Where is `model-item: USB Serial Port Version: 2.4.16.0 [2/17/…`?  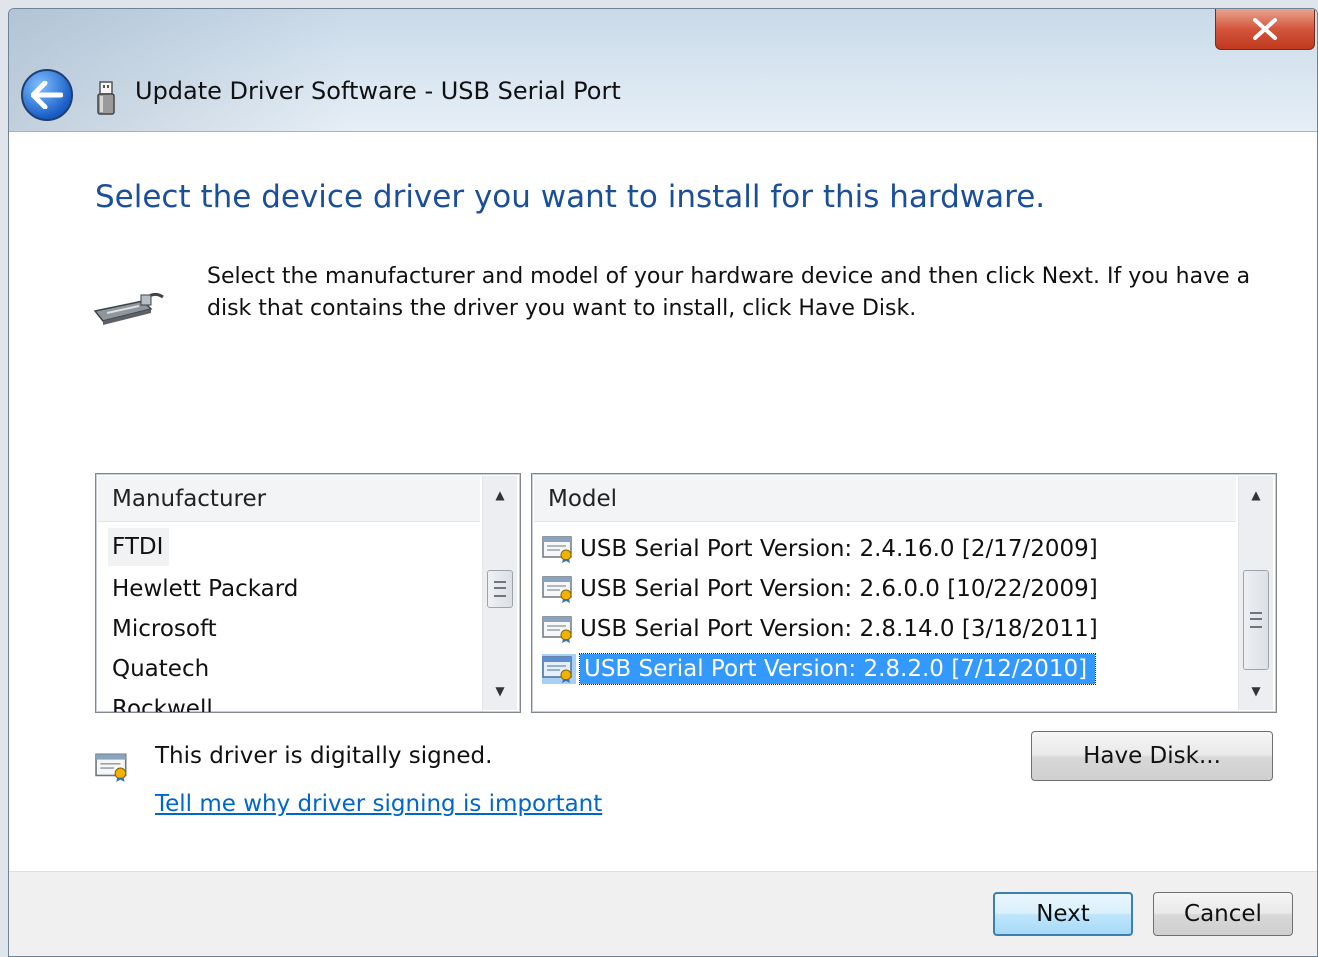
model-item: USB Serial Port Version: 2.4.16.0 [2/17/… is located at coordinates (820, 549).